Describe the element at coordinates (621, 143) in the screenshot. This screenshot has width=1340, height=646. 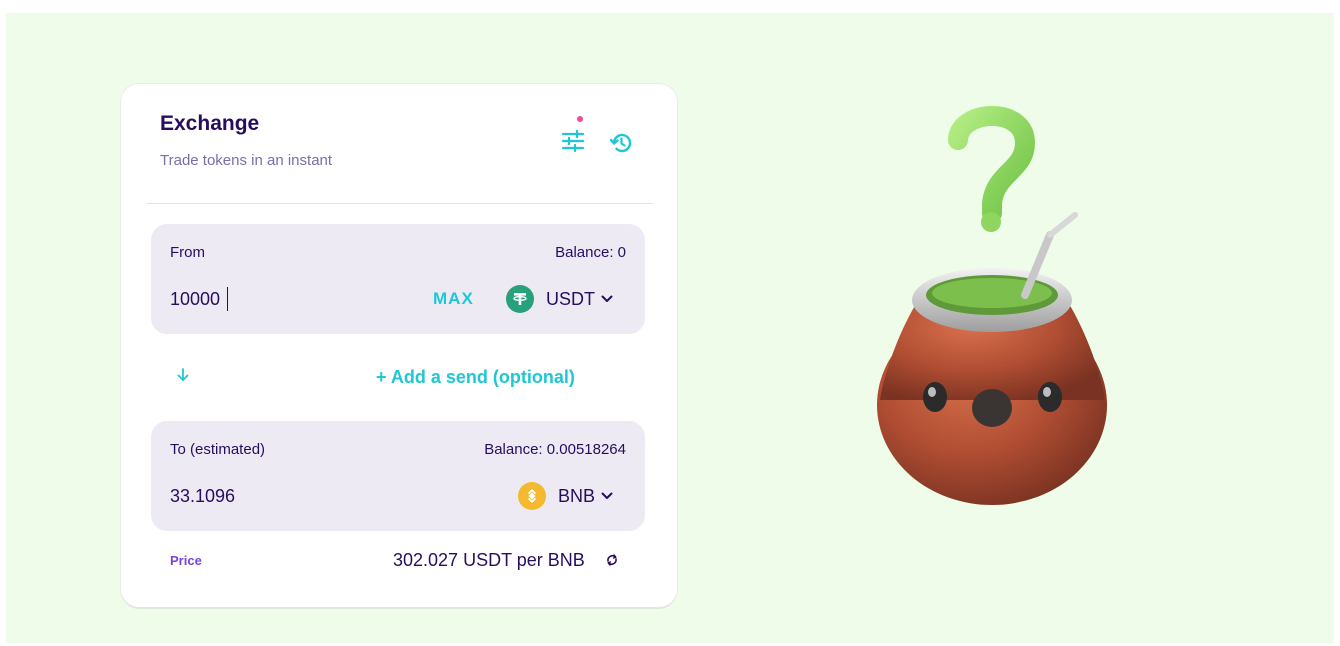
I see `history-icon` at that location.